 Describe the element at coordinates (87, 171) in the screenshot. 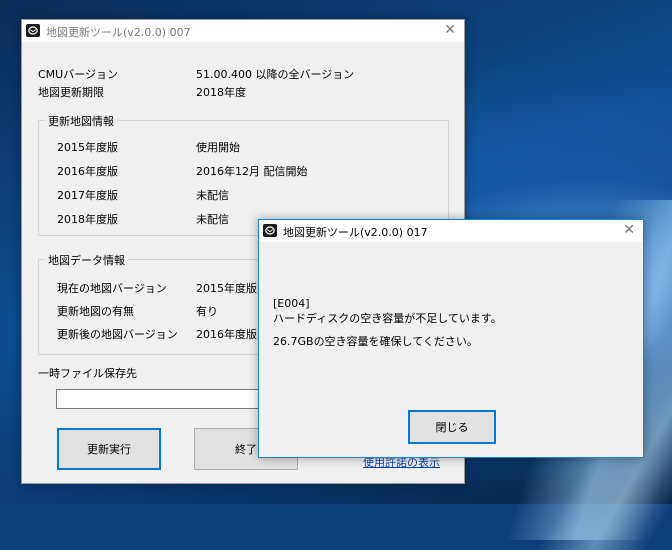

I see `row-label: 2016年度版` at that location.